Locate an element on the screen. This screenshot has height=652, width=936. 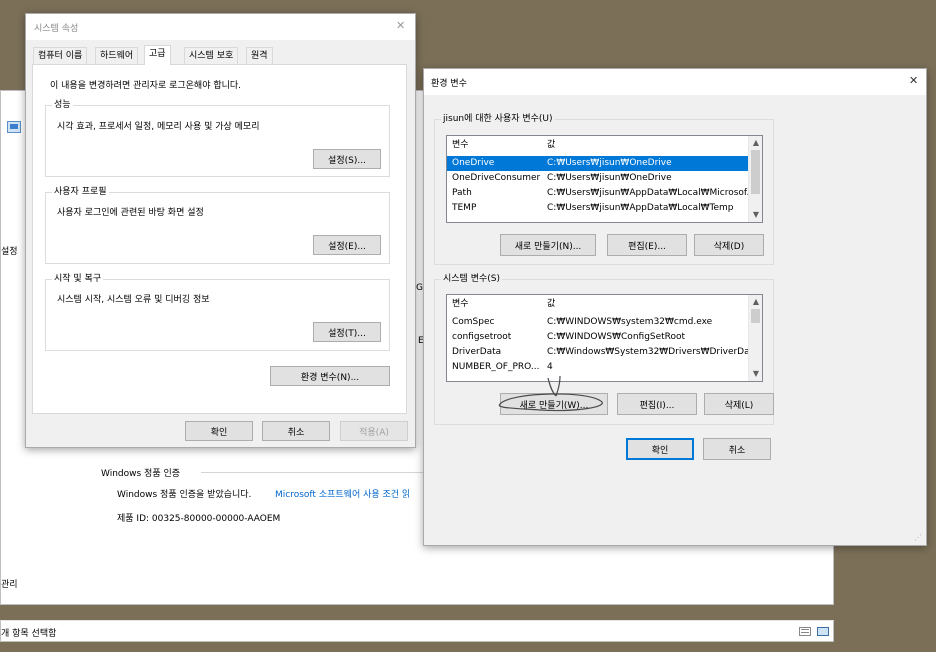
sysprop-title: 시스템 속성 is located at coordinates (56, 29).